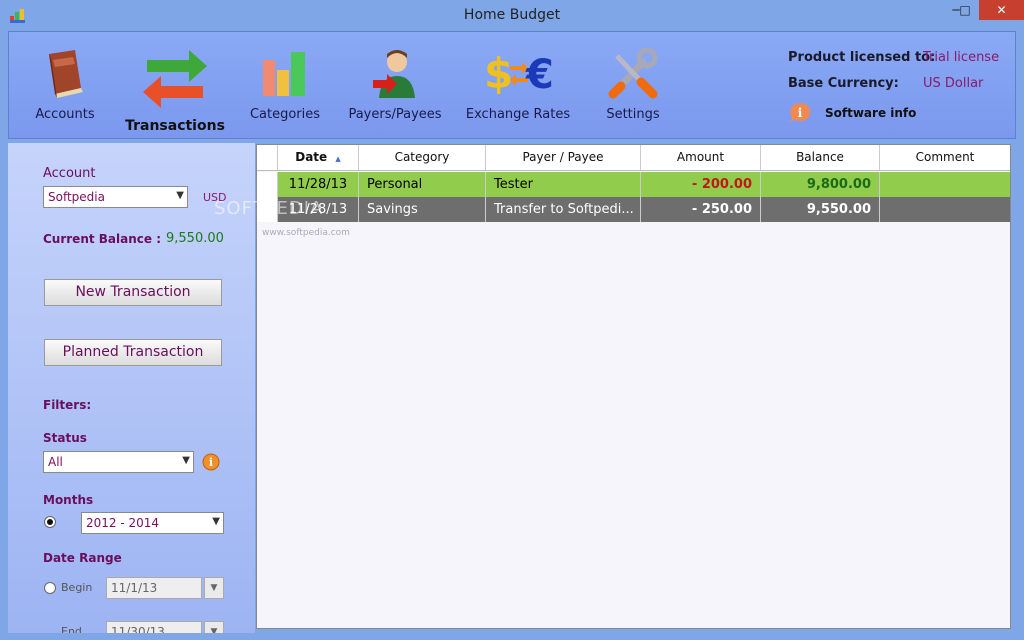  I want to click on account-label: Account, so click(69, 173).